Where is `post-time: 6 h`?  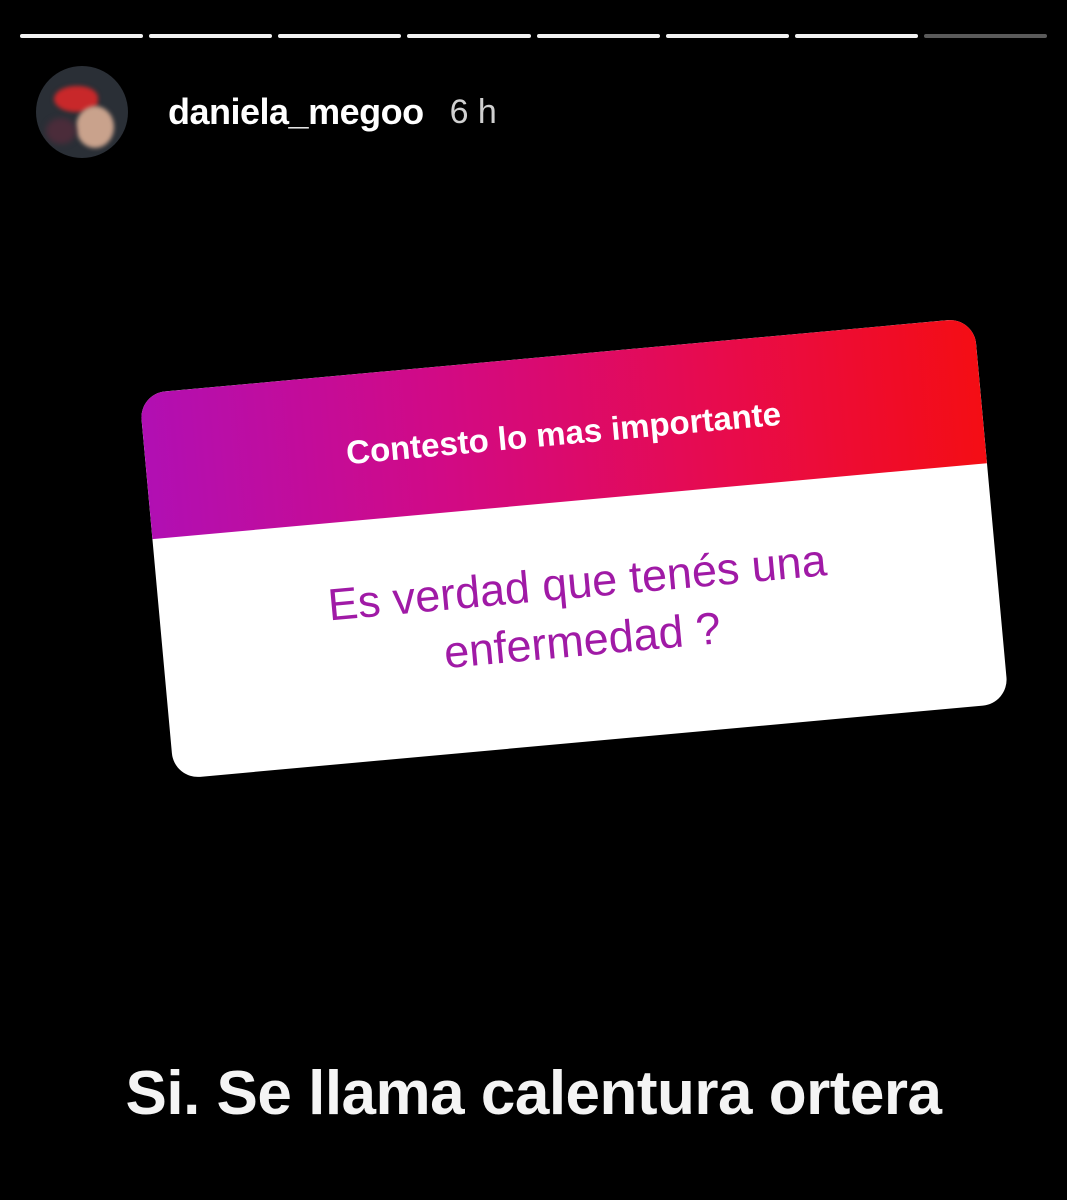 post-time: 6 h is located at coordinates (473, 111).